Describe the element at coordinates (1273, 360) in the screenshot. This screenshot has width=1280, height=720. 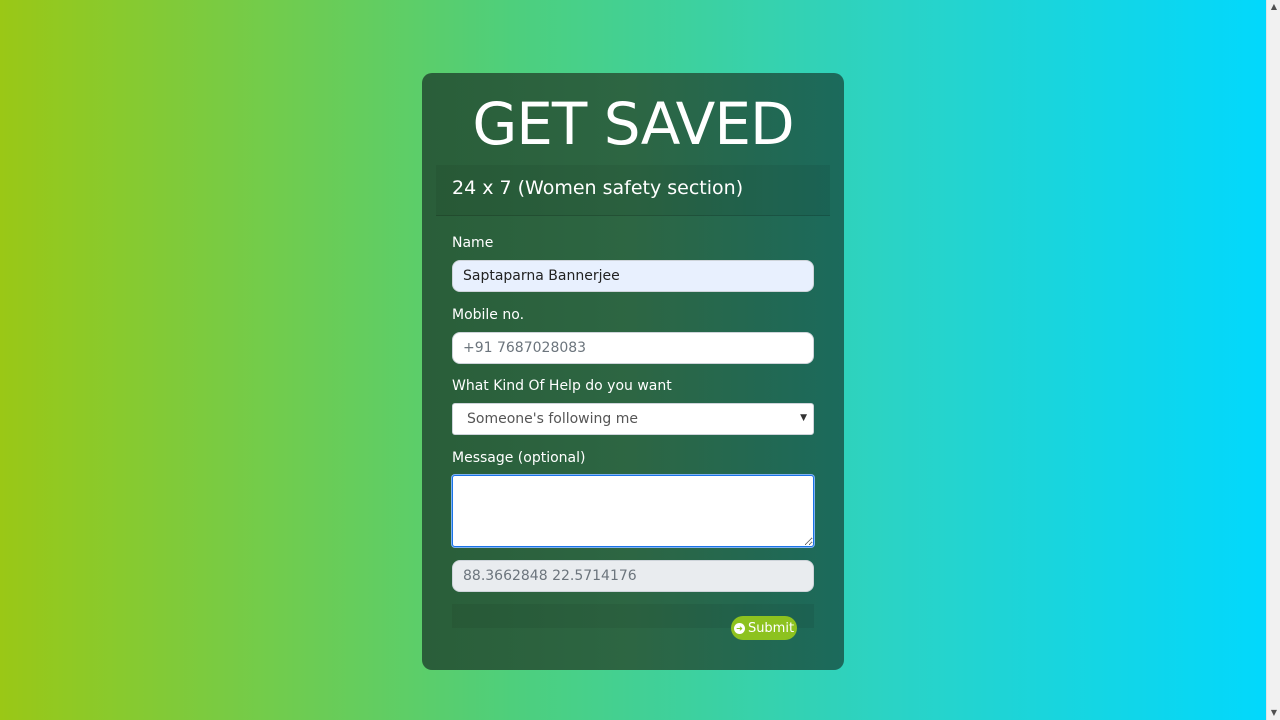
I see `page-scrollbar: ▲ ▼` at that location.